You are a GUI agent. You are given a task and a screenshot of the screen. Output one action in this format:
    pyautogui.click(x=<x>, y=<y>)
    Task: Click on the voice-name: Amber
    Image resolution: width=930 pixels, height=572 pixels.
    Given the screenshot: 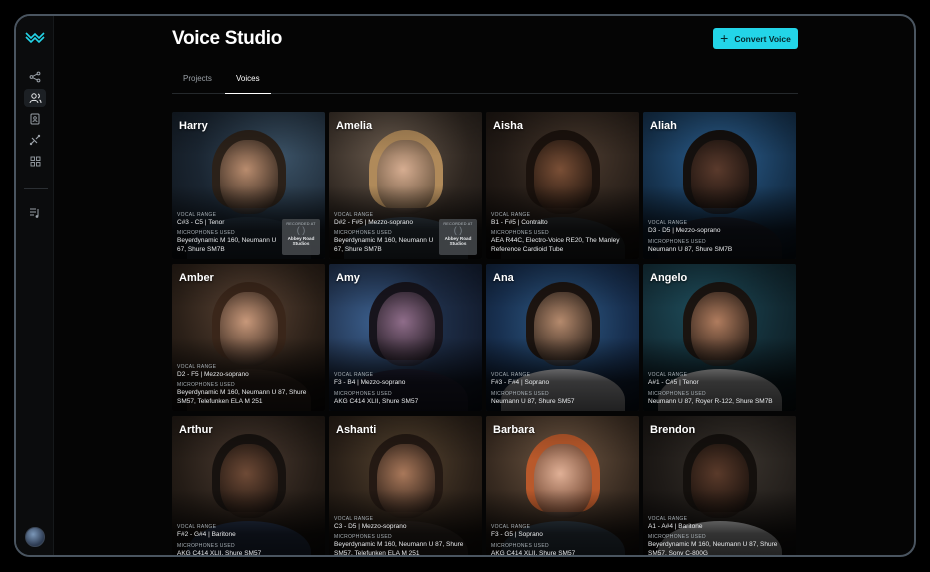 What is the action you would take?
    pyautogui.click(x=196, y=278)
    